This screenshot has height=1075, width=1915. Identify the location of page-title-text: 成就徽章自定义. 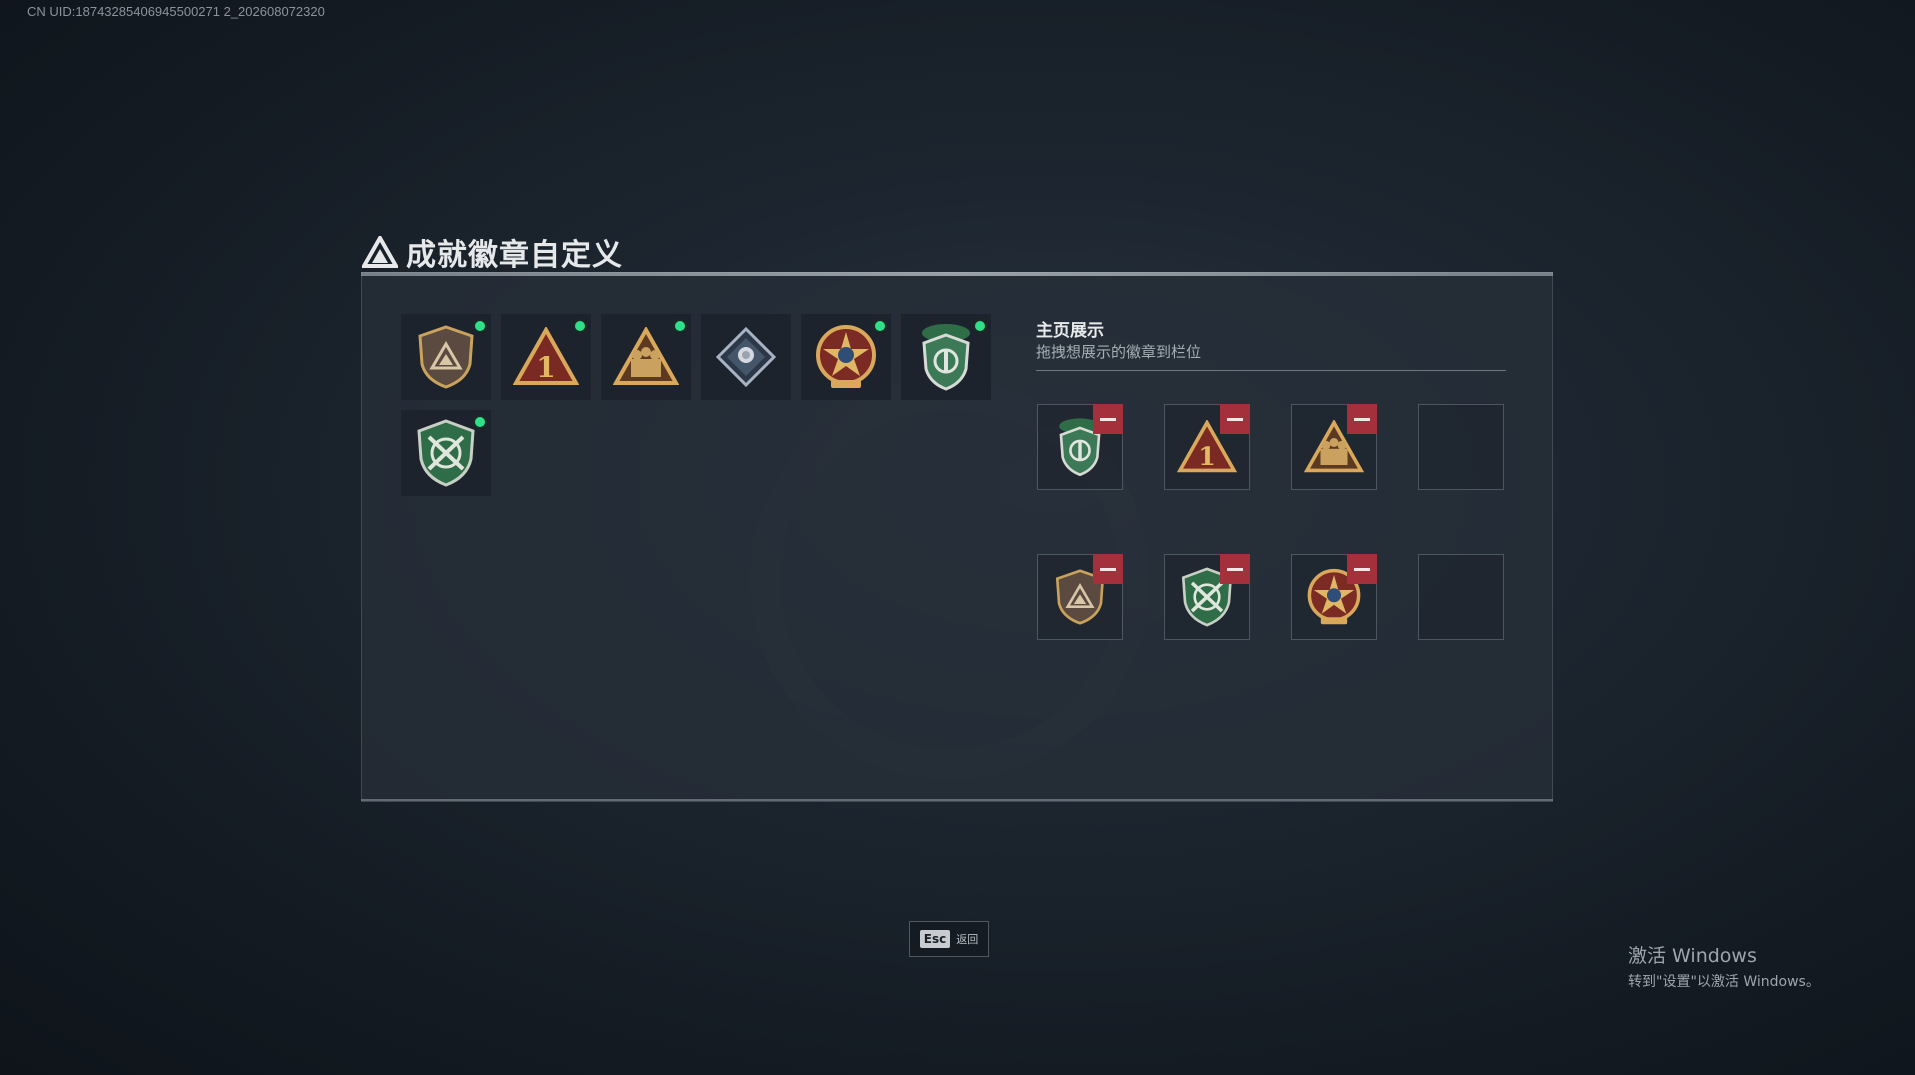
(514, 255).